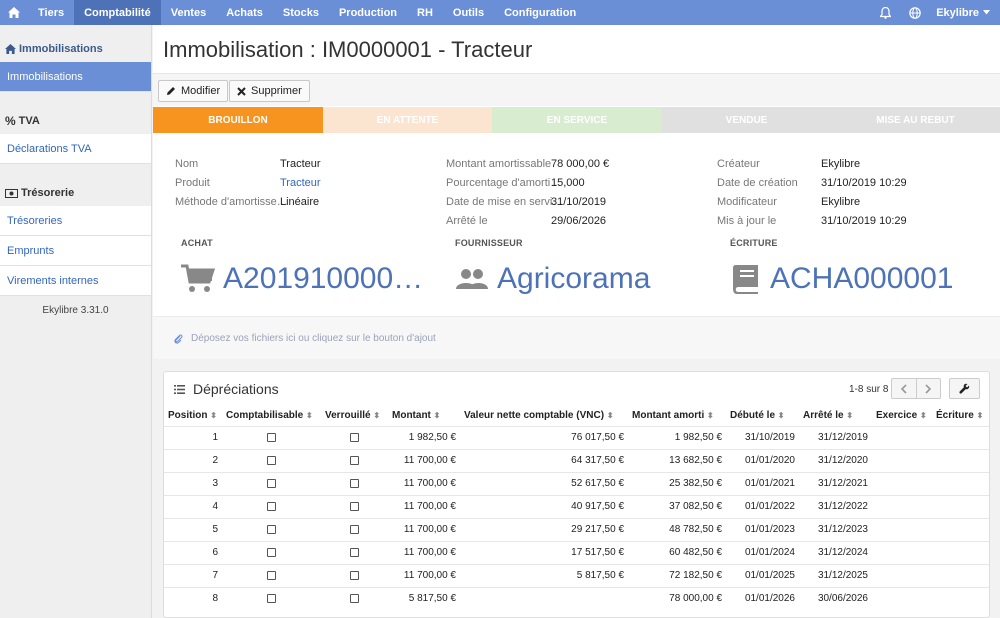 This screenshot has height=618, width=1000. Describe the element at coordinates (677, 416) in the screenshot. I see `column-header-montant-amorti: Montant amorti ⬍` at that location.